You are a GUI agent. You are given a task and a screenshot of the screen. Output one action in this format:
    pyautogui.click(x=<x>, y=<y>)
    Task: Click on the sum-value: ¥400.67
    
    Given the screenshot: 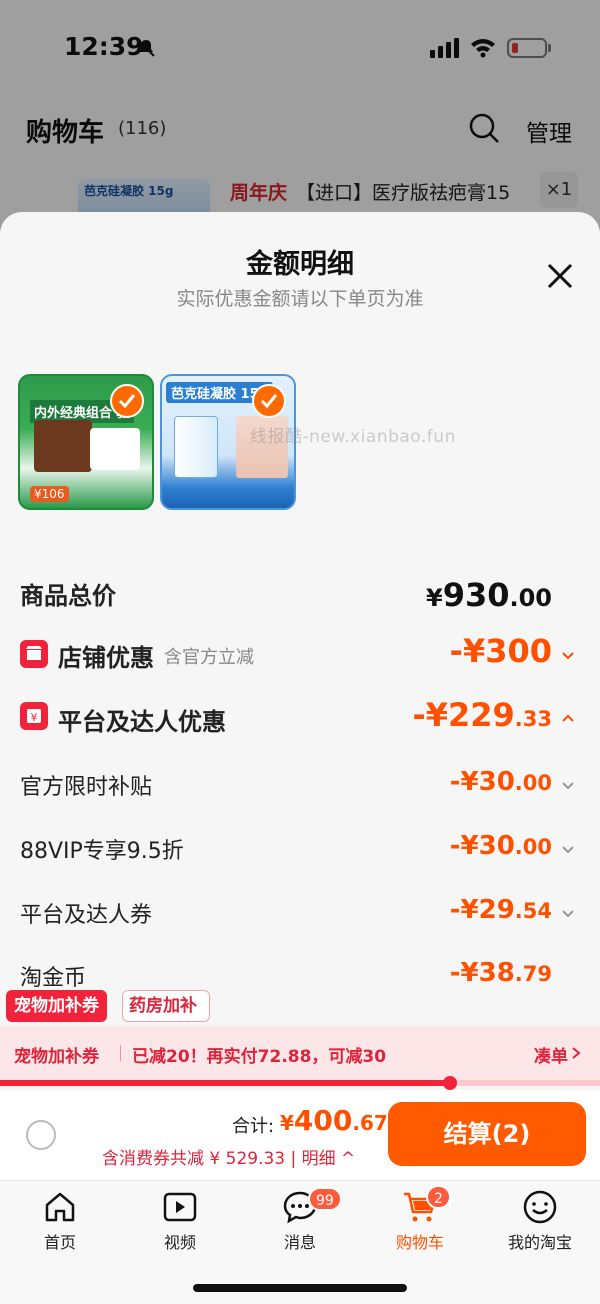 What is the action you would take?
    pyautogui.click(x=334, y=1120)
    